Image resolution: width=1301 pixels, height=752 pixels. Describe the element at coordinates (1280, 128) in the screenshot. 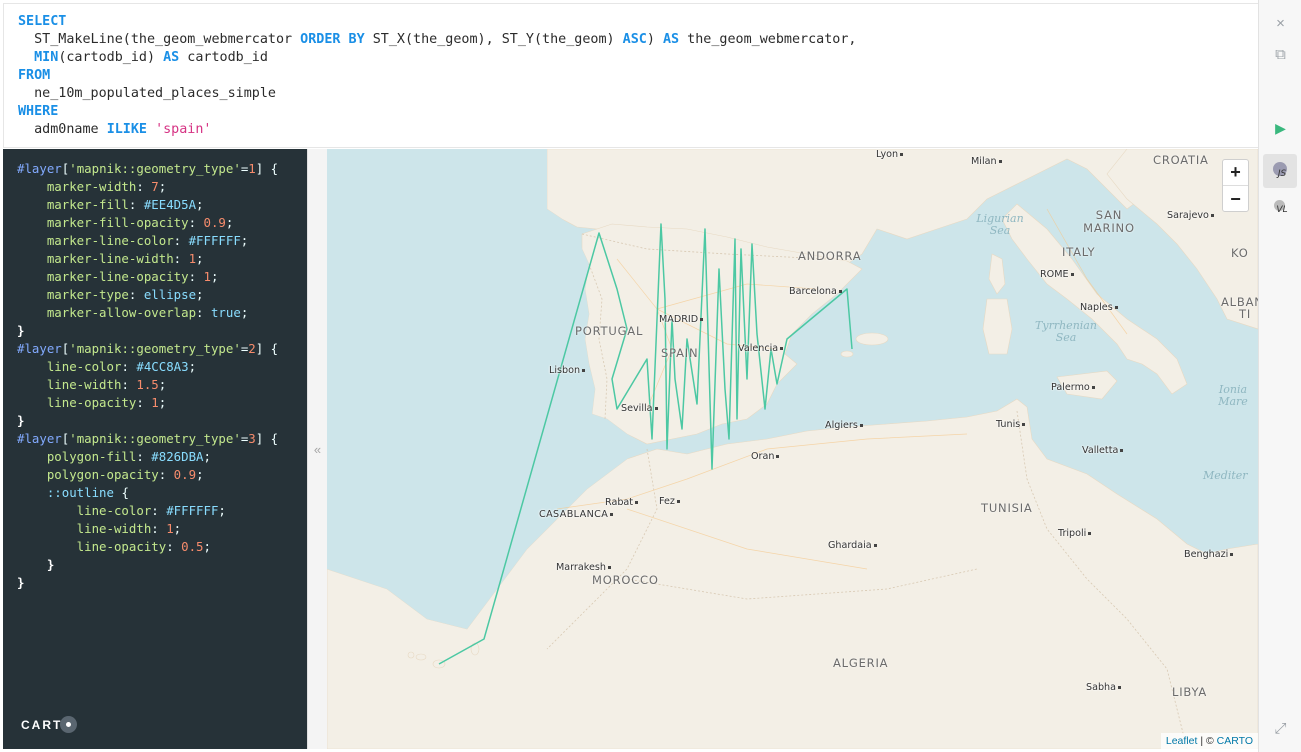

I see `run-icon: ▶` at that location.